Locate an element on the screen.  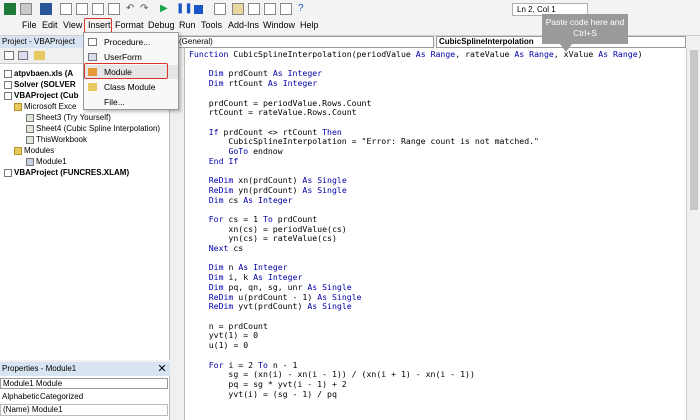
toggle-folders-icon is located at coordinates (39, 55).